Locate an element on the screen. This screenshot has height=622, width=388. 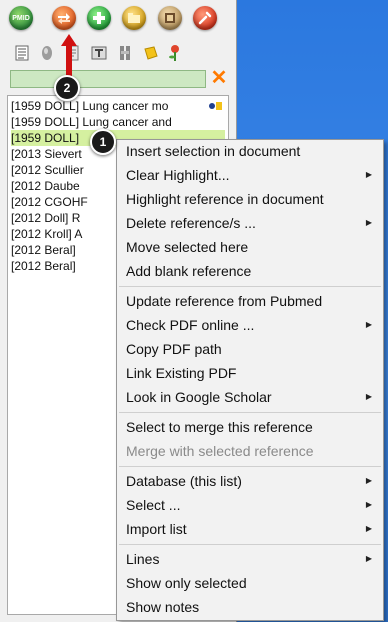
reference-text: [1959 DOLL] Lung cancer mo is located at coordinates (90, 106).